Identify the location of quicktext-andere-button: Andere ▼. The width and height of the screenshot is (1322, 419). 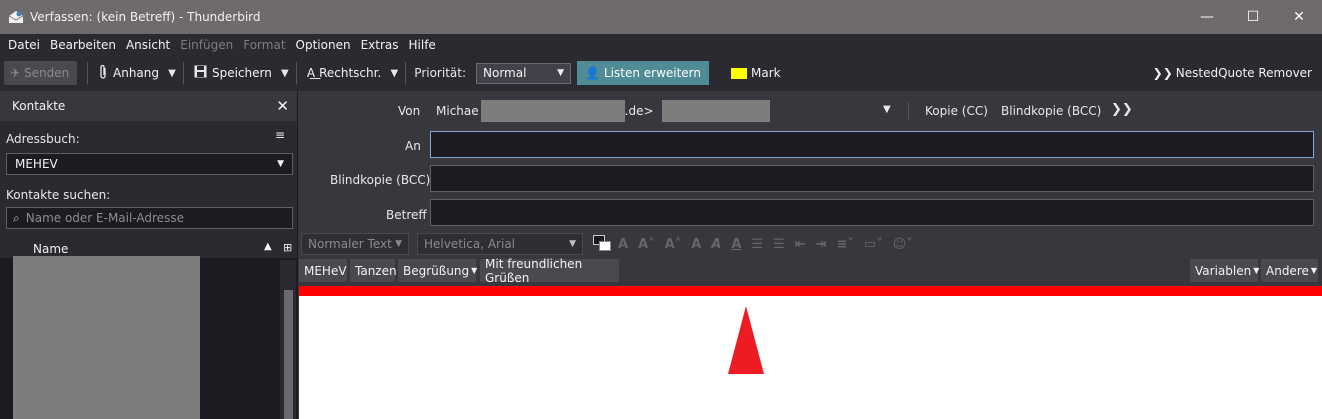
(1289, 270).